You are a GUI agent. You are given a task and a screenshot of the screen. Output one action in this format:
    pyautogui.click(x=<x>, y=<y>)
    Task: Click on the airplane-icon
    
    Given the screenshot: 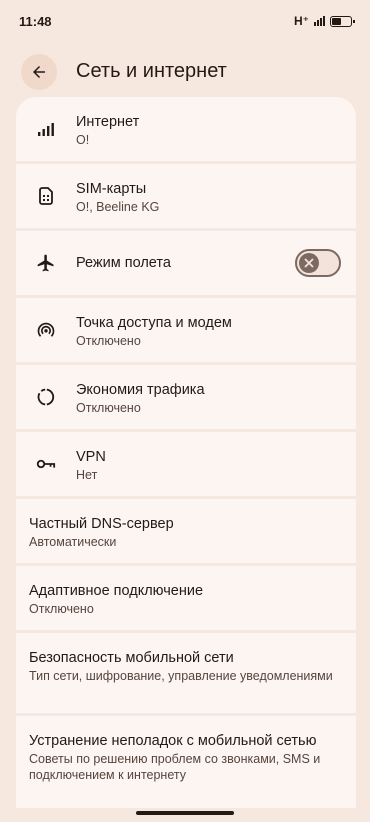 What is the action you would take?
    pyautogui.click(x=46, y=263)
    